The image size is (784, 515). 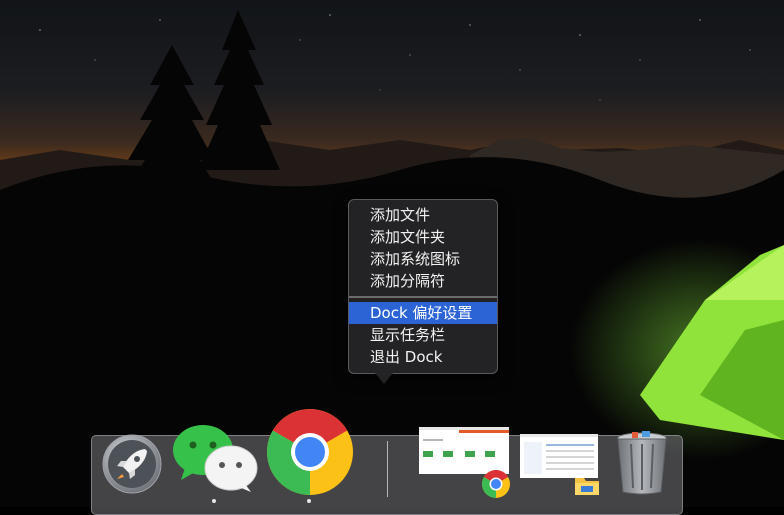 I want to click on dock-trash, so click(x=642, y=463).